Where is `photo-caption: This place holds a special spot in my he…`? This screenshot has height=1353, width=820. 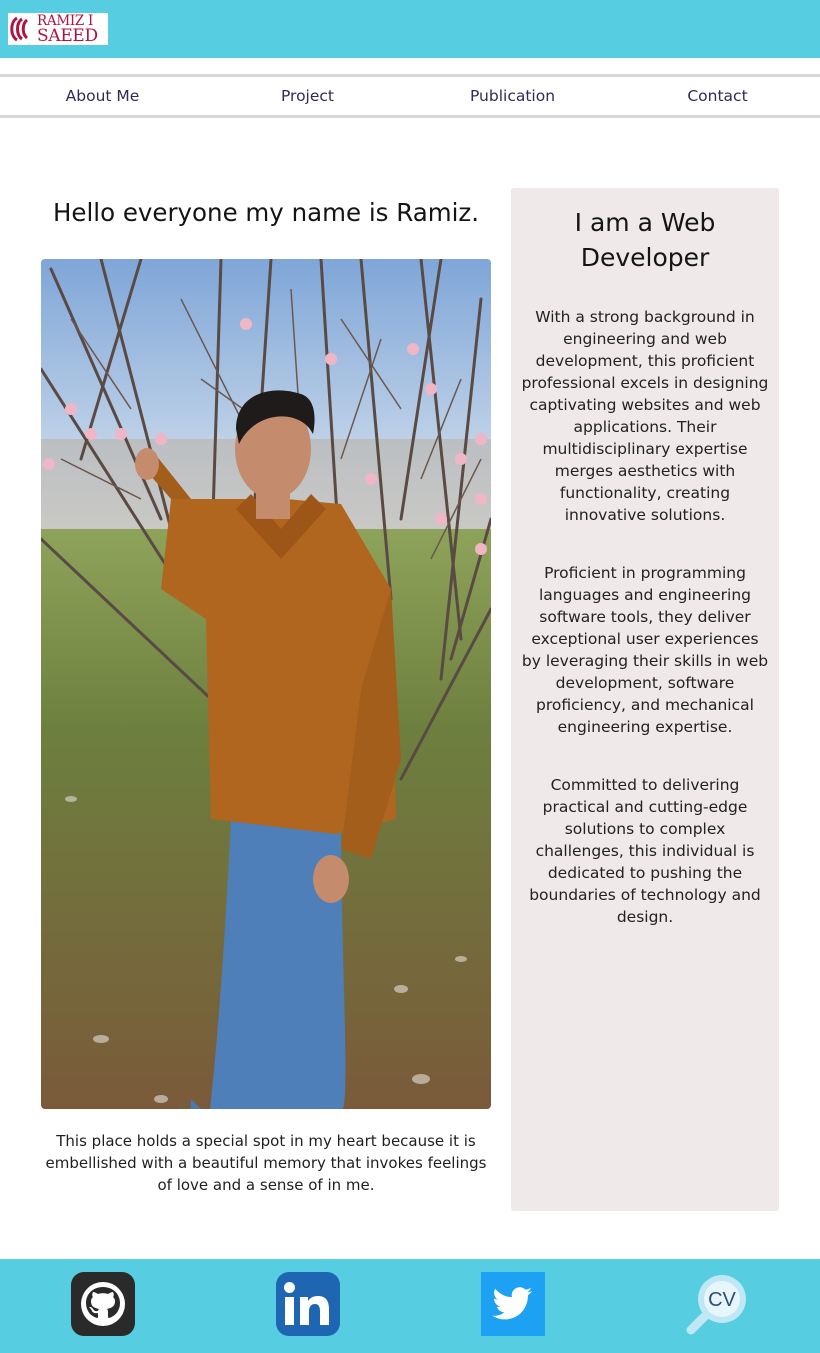 photo-caption: This place holds a special spot in my he… is located at coordinates (266, 1163).